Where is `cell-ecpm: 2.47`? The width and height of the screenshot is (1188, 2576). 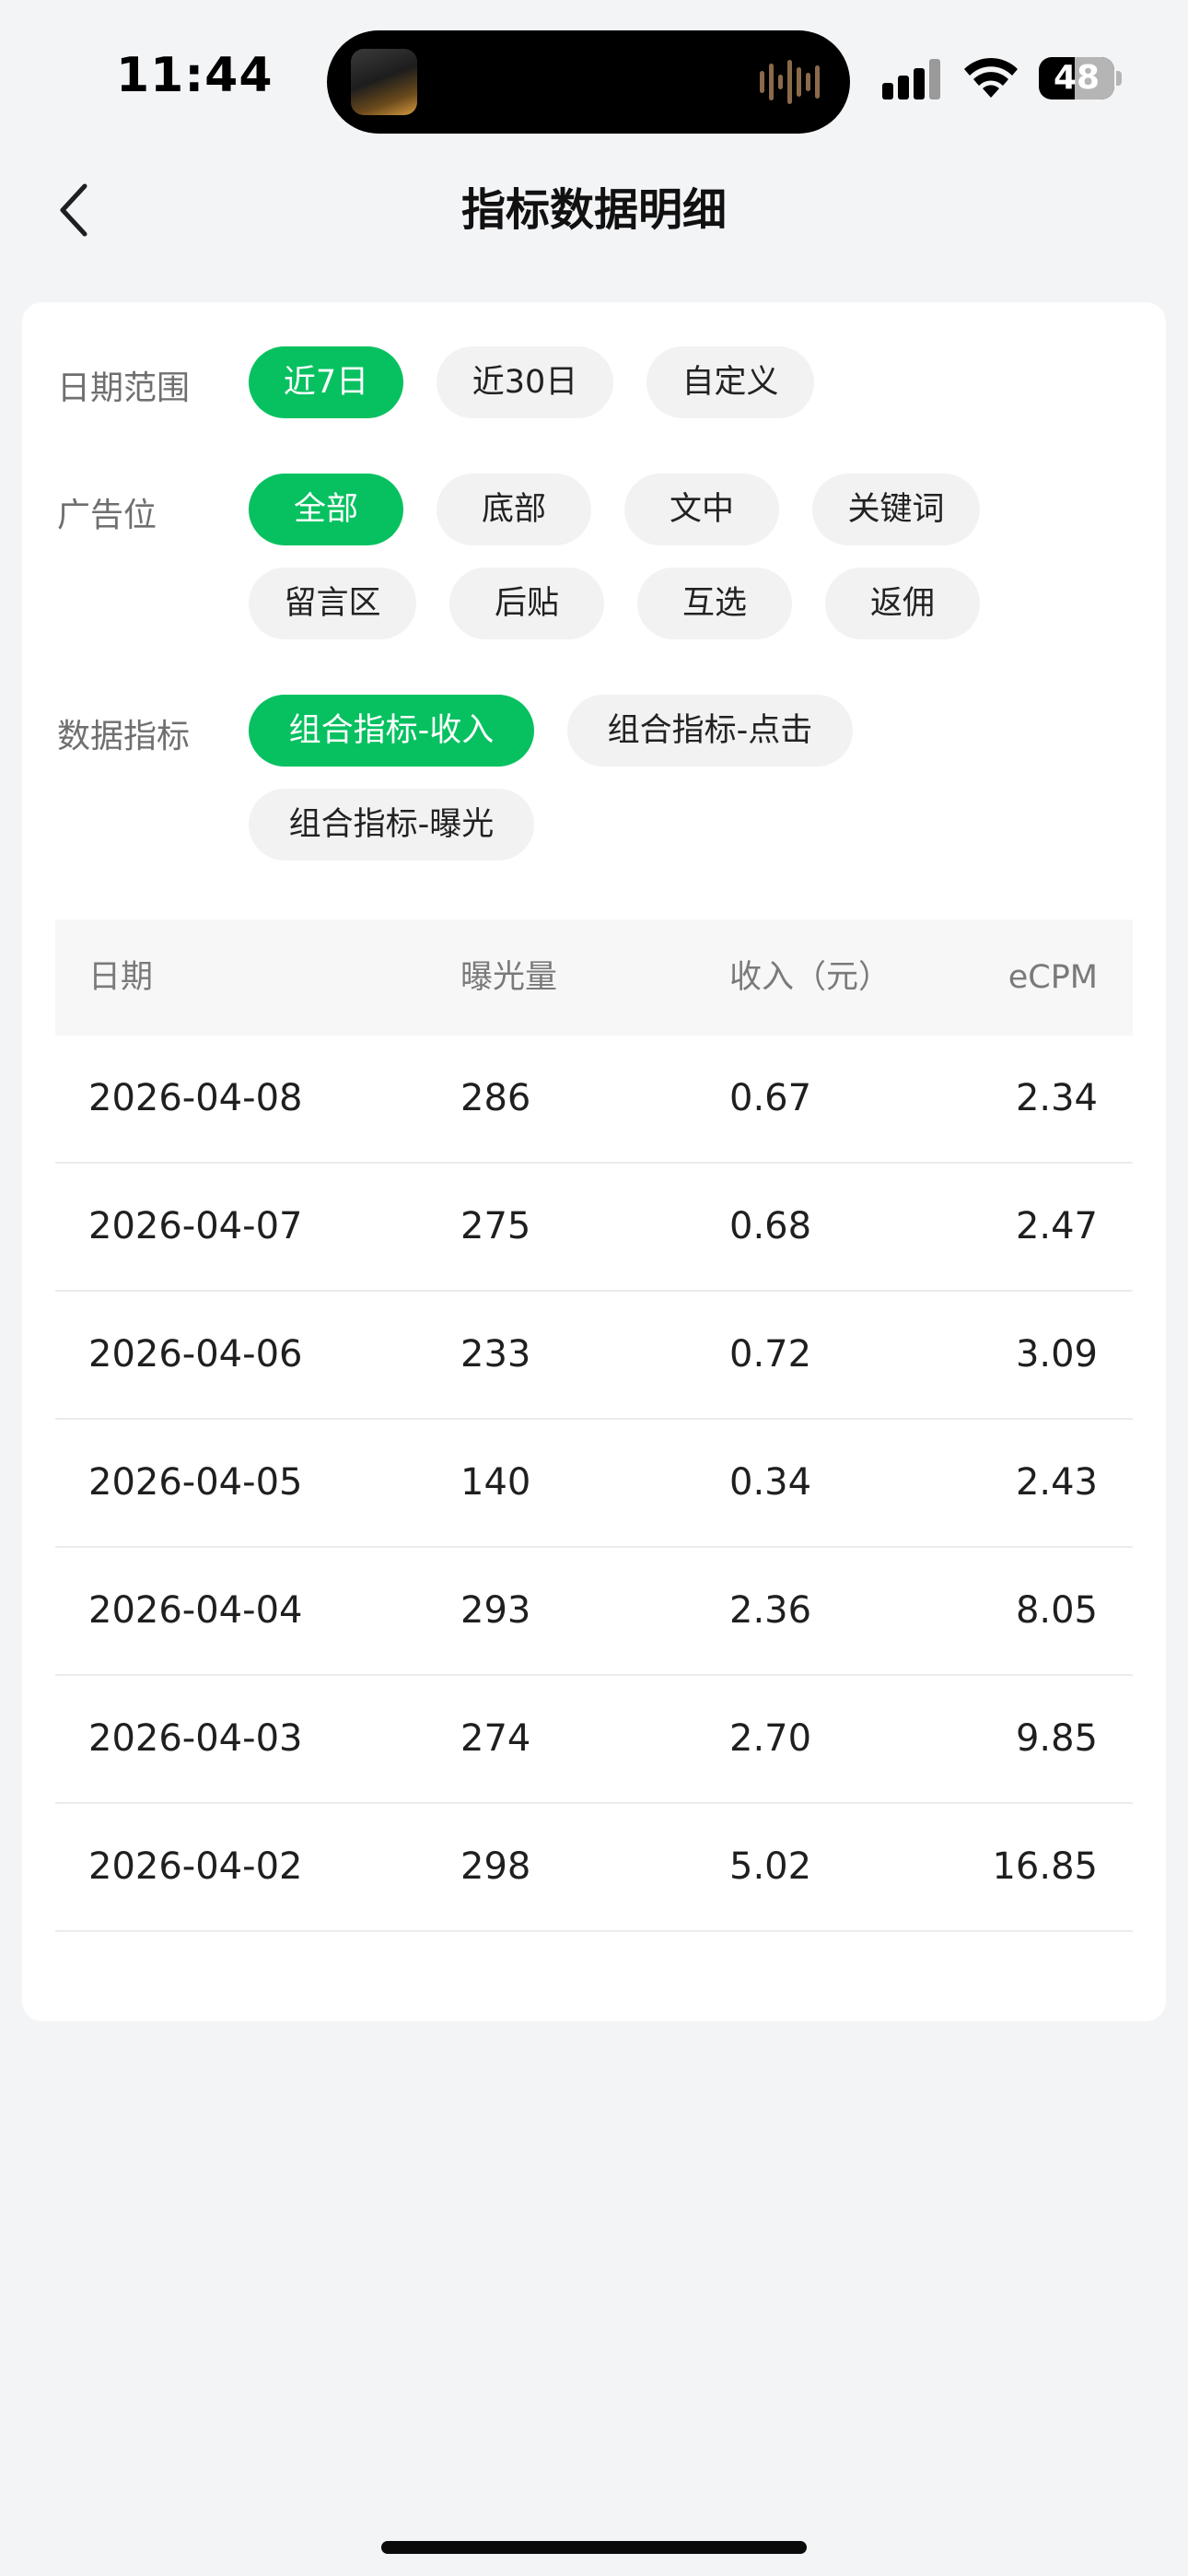
cell-ecpm: 2.47 is located at coordinates (1056, 1226).